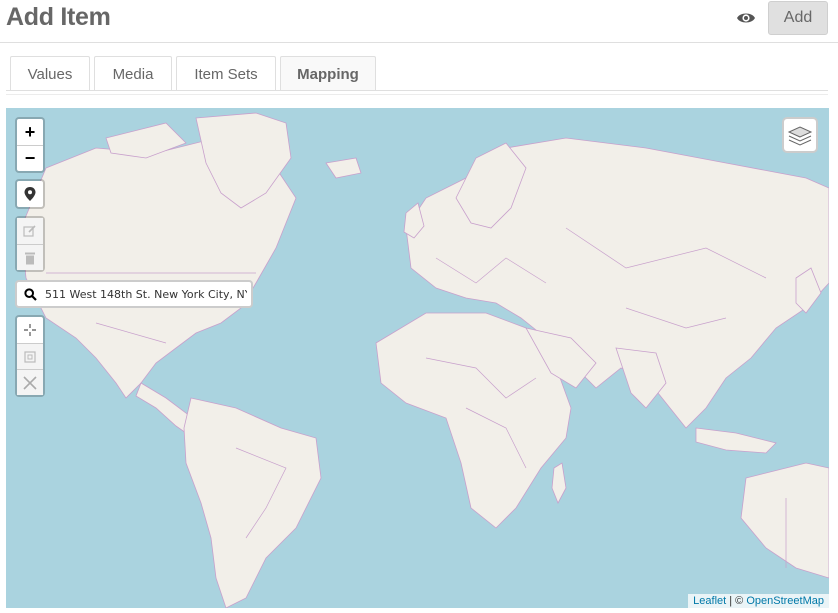 This screenshot has height=613, width=838. What do you see at coordinates (226, 73) in the screenshot?
I see `tab-item-sets: Item Sets` at bounding box center [226, 73].